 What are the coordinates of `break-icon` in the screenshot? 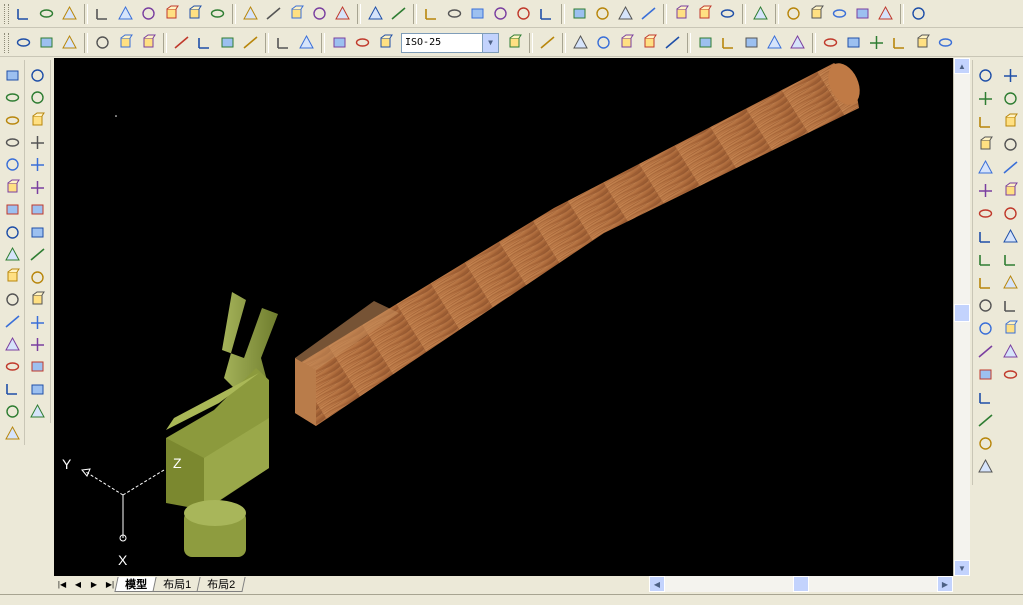 It's located at (37, 344).